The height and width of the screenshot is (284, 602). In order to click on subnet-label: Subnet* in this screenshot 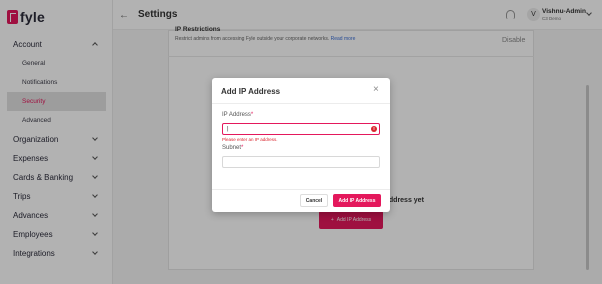, I will do `click(232, 148)`.